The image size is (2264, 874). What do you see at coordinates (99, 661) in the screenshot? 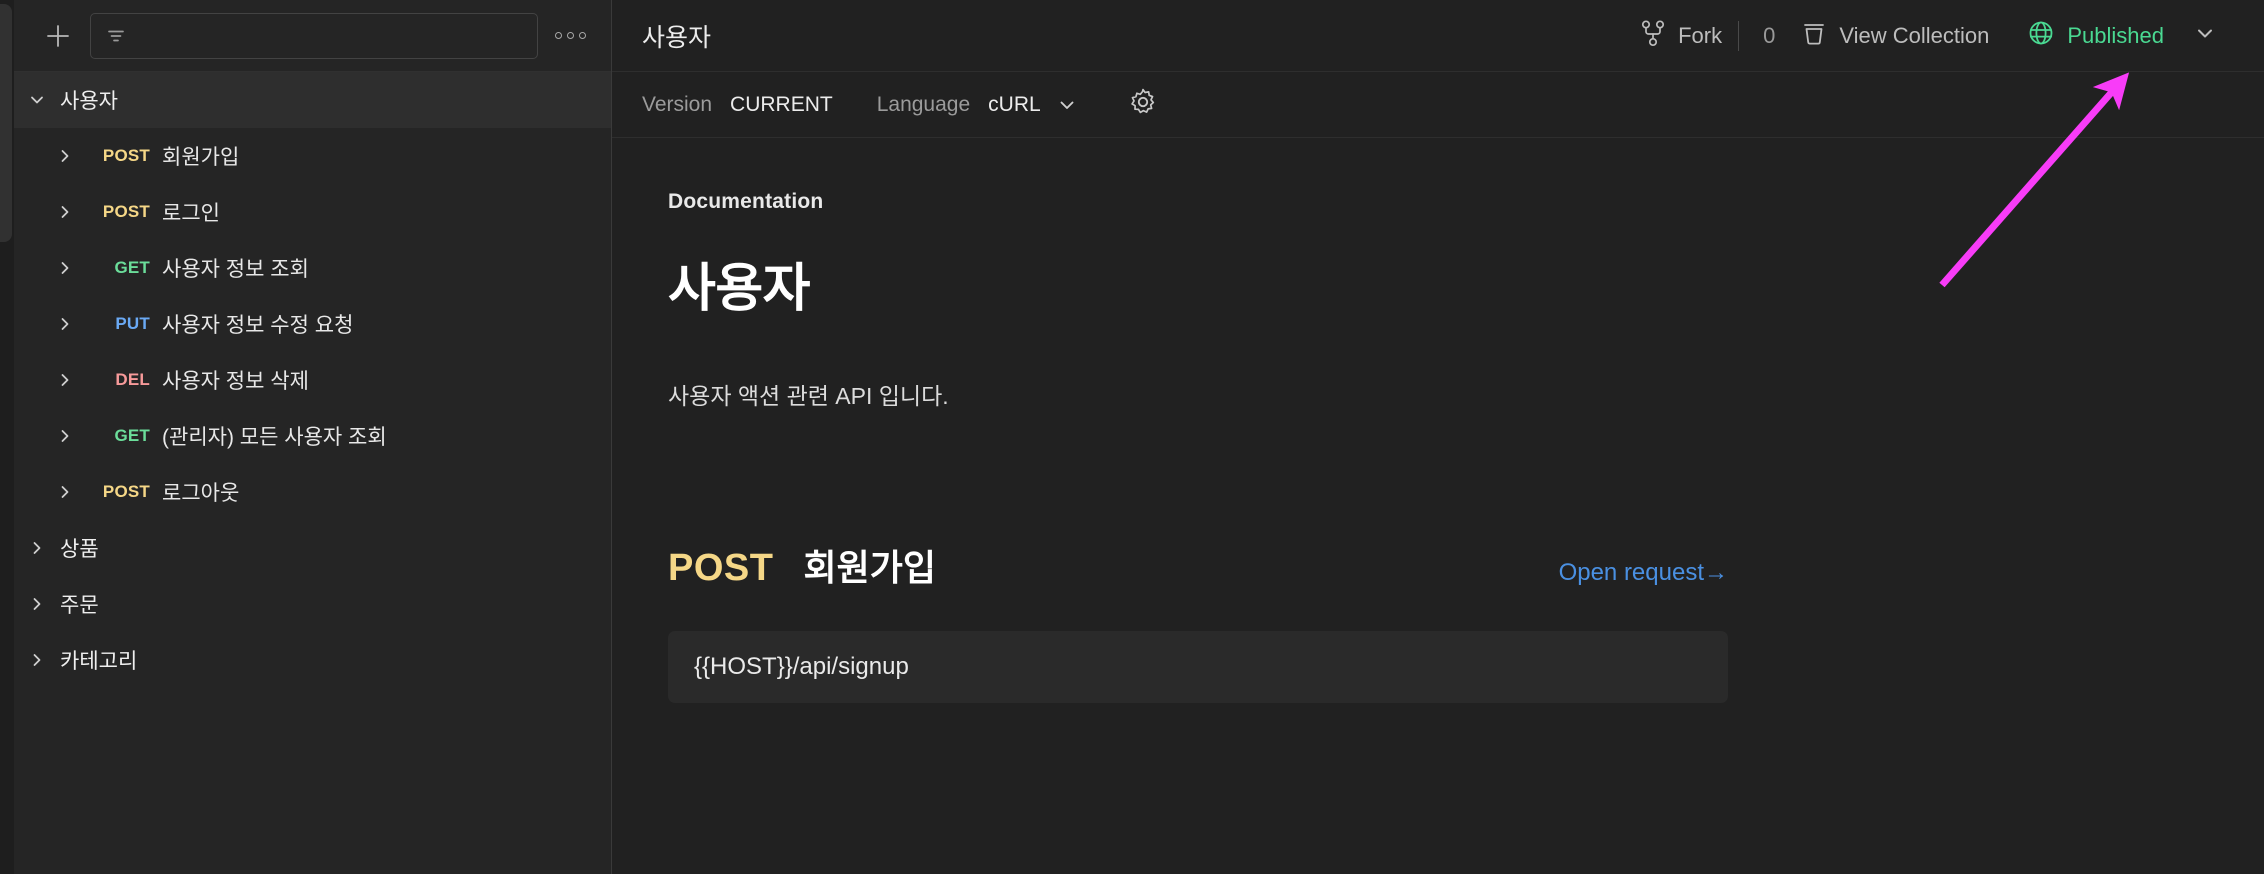
I see `tree-folder-label: 카테고리` at bounding box center [99, 661].